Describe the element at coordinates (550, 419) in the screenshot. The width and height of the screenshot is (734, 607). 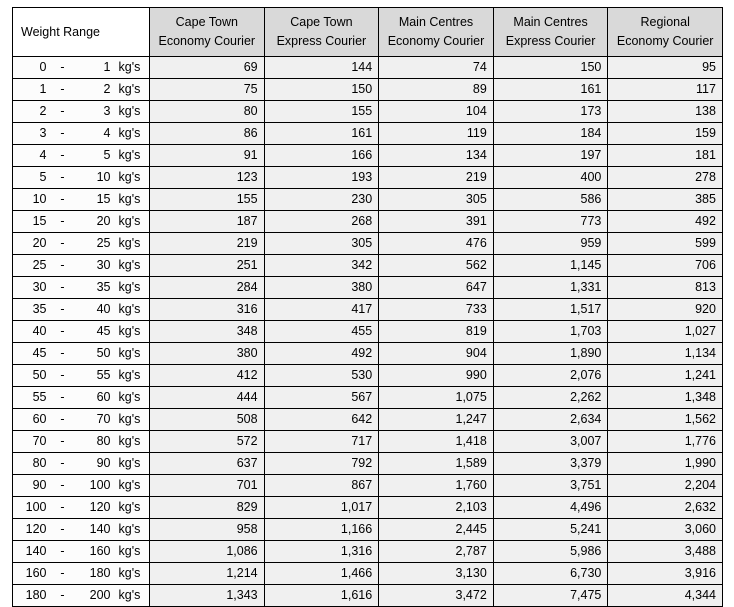
I see `rate-main-centres-express-courier: 2,634` at that location.